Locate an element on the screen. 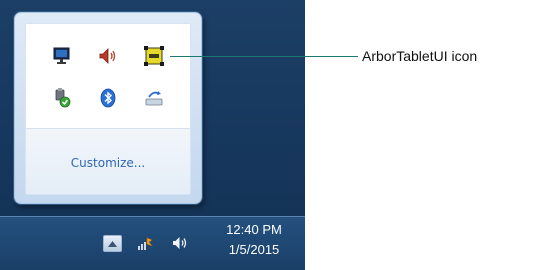 This screenshot has width=541, height=270. hidden-icons-grid is located at coordinates (108, 76).